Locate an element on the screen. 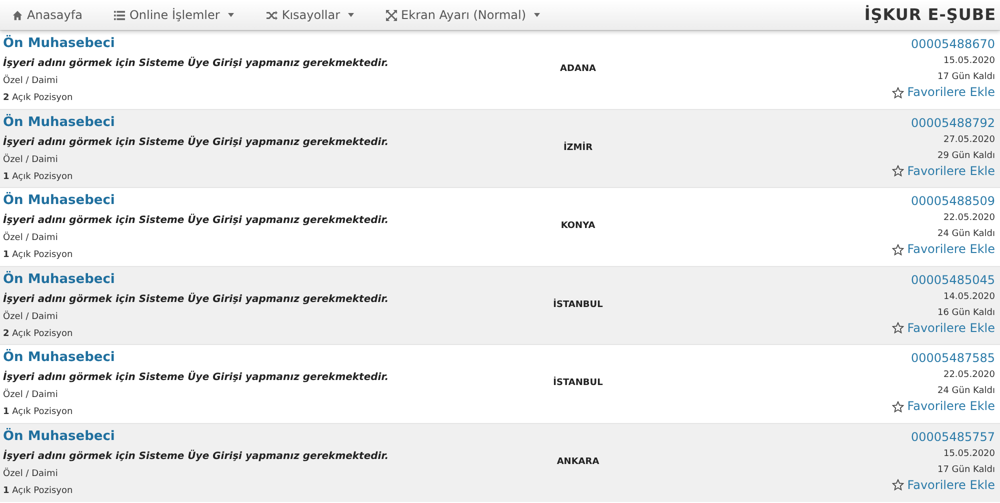 The height and width of the screenshot is (503, 1000). listing-number-link: 00005487585 is located at coordinates (953, 358).